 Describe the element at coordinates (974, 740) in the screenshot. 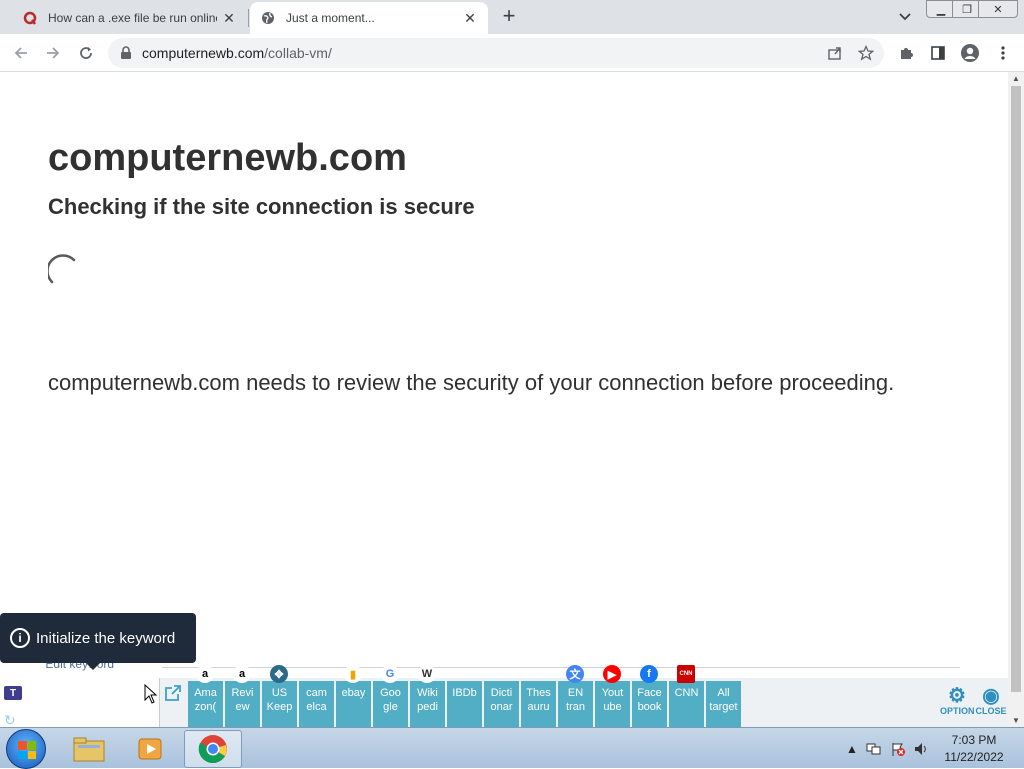

I see `clock-time: 7:03 PM` at that location.